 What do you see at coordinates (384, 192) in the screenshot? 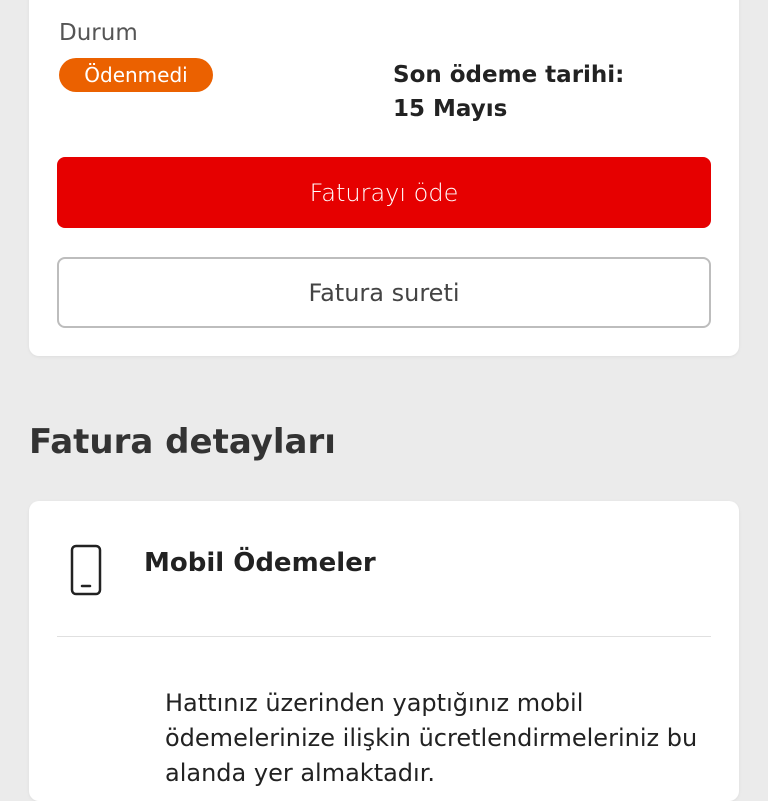
I see `pay-invoice-button: Faturayı öde` at bounding box center [384, 192].